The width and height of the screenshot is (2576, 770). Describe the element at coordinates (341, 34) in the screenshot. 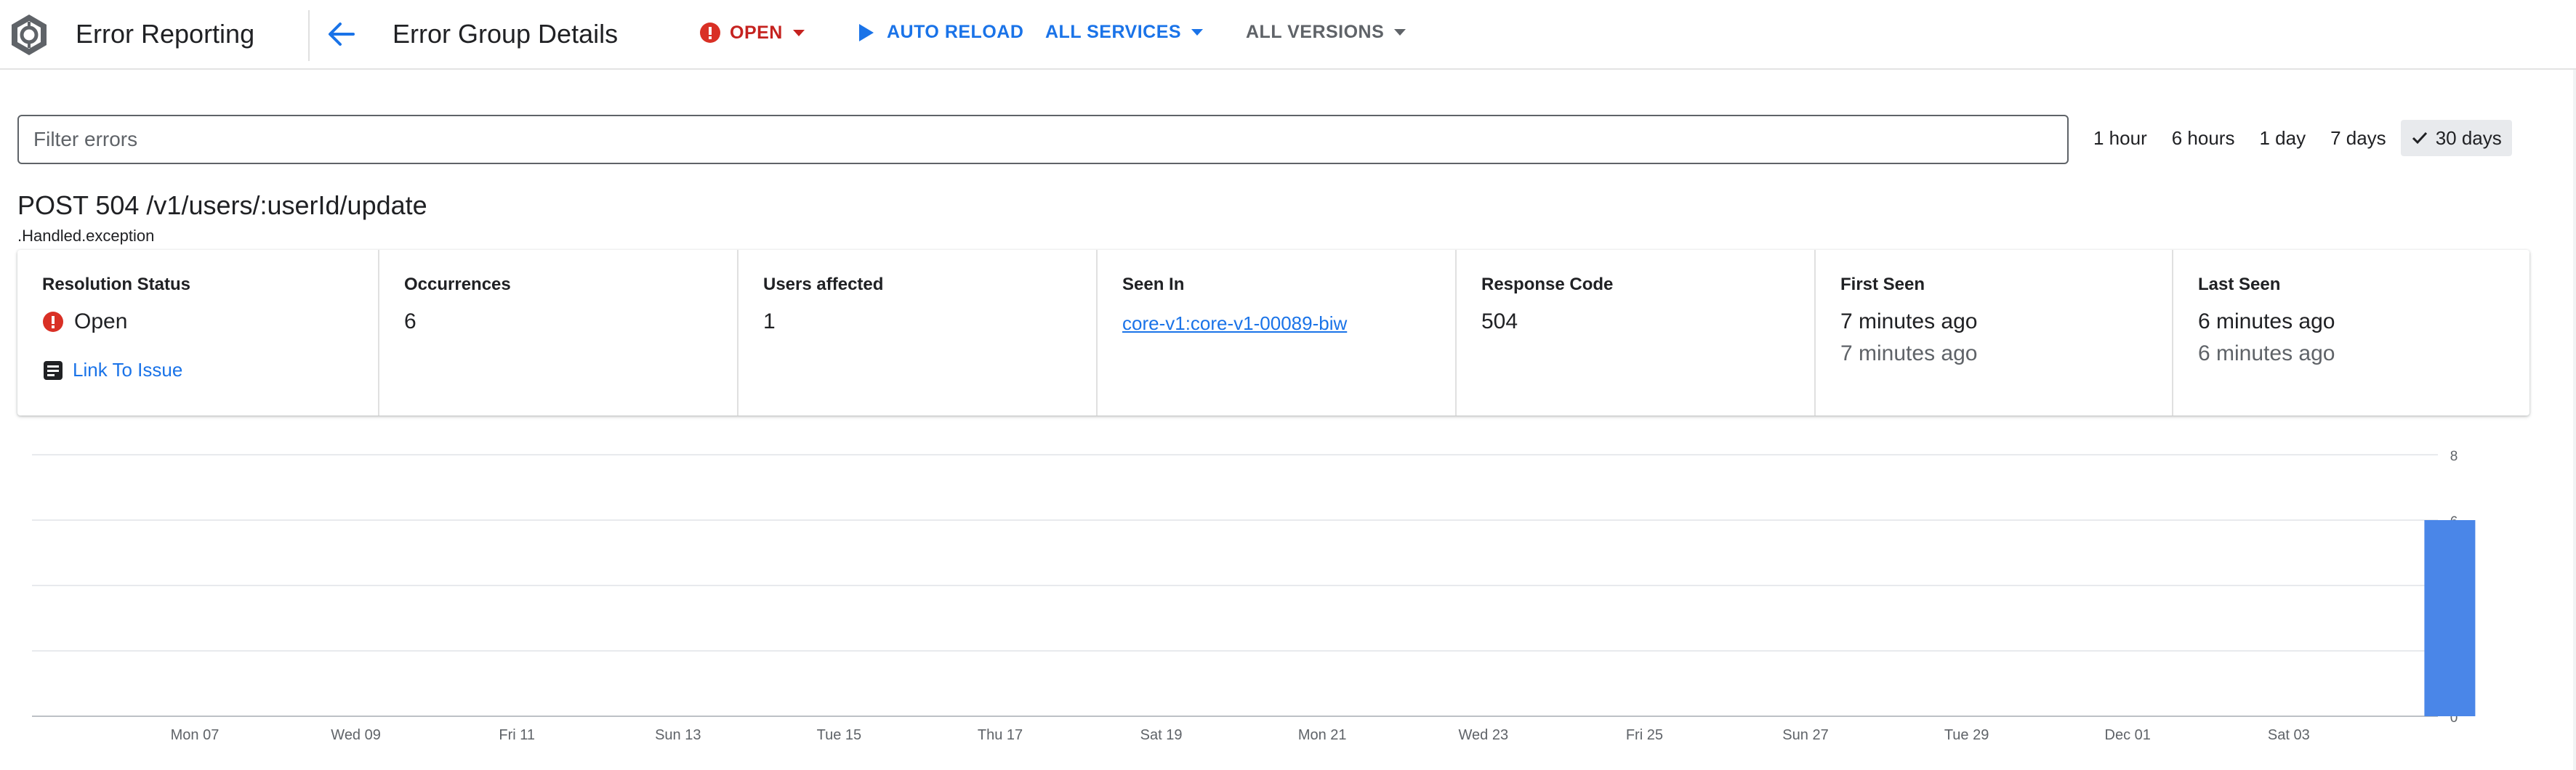

I see `back-arrow-icon` at that location.